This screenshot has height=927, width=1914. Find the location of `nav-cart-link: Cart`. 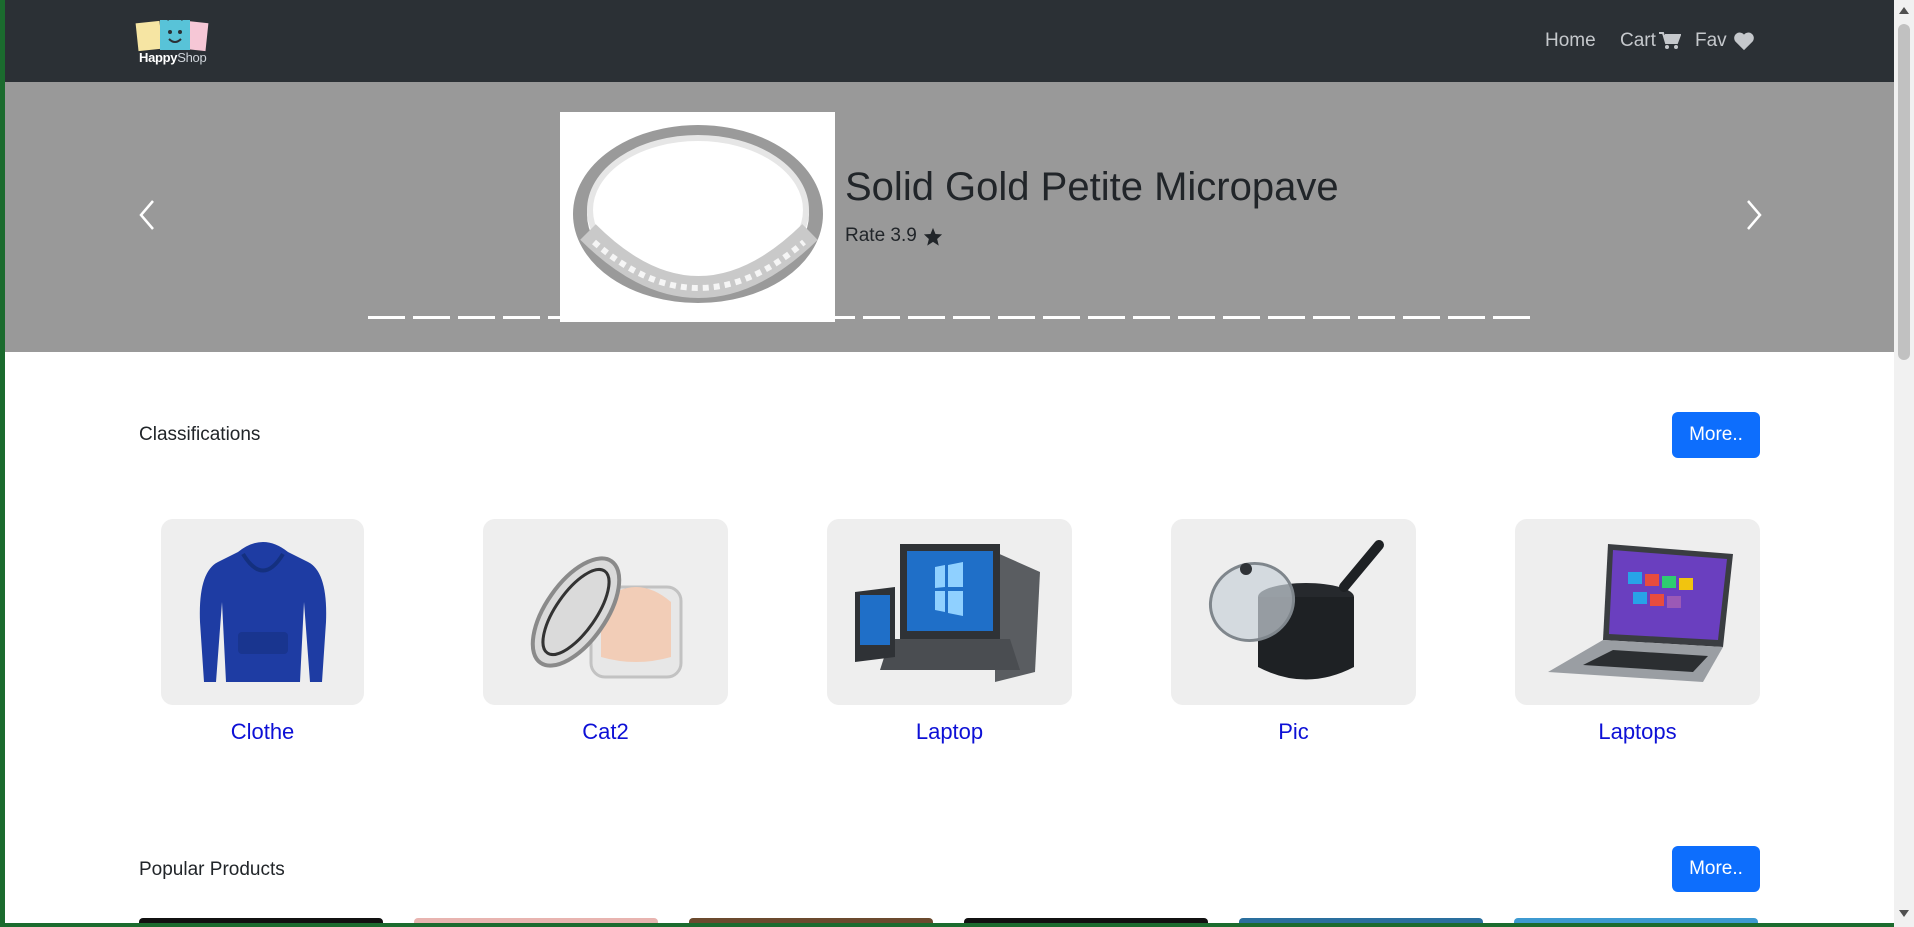

nav-cart-link: Cart is located at coordinates (1650, 41).